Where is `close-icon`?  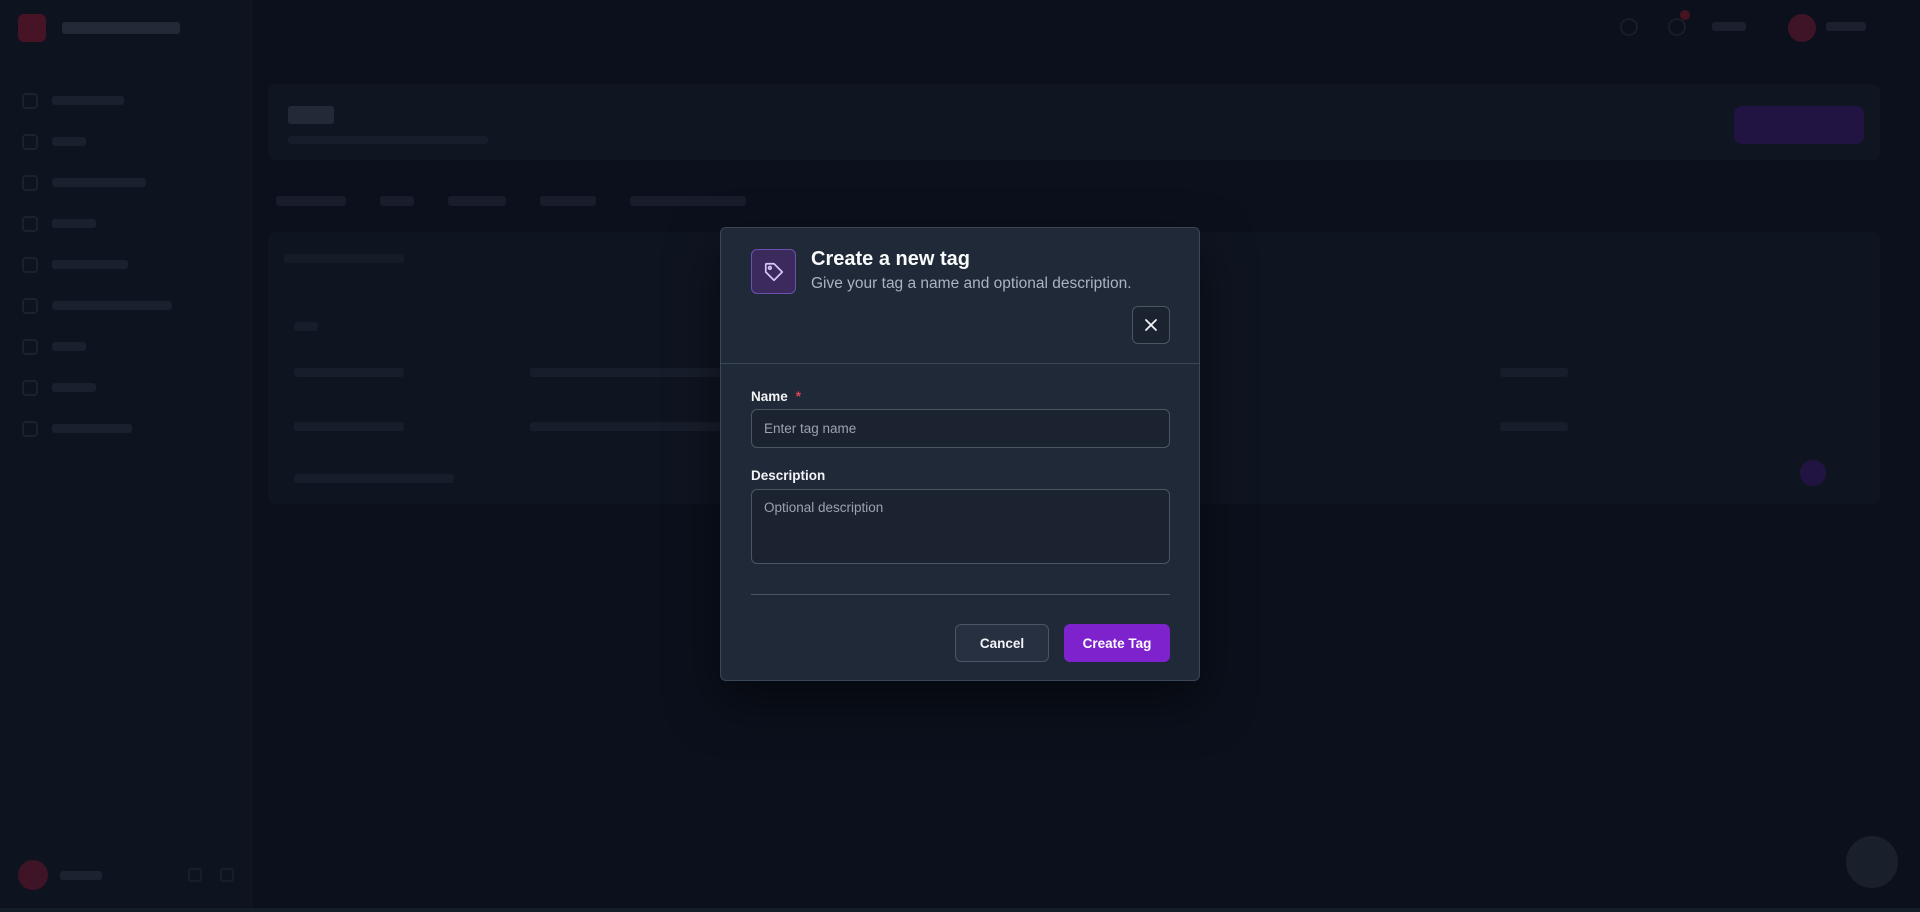 close-icon is located at coordinates (1151, 325).